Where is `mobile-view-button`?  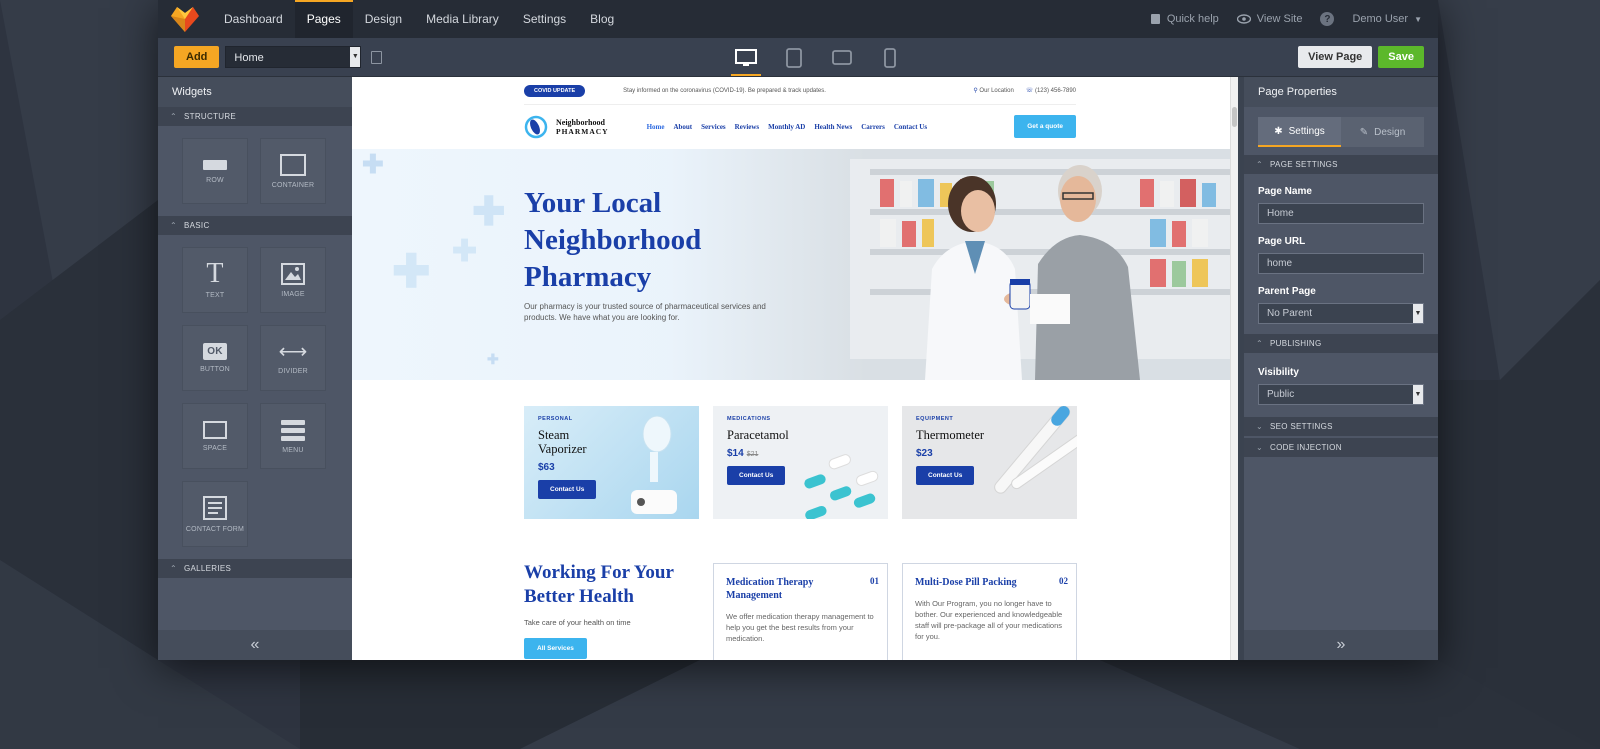 mobile-view-button is located at coordinates (890, 58).